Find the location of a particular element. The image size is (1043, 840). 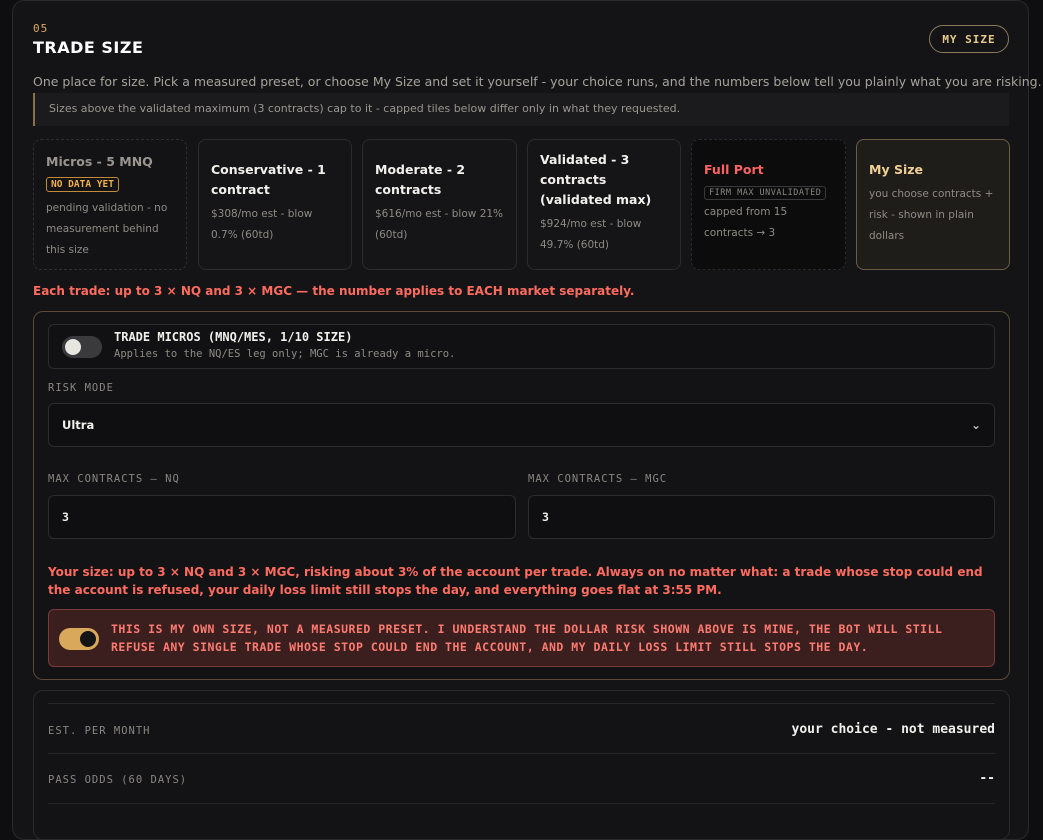

risk-mode-value: Ultra is located at coordinates (78, 425).